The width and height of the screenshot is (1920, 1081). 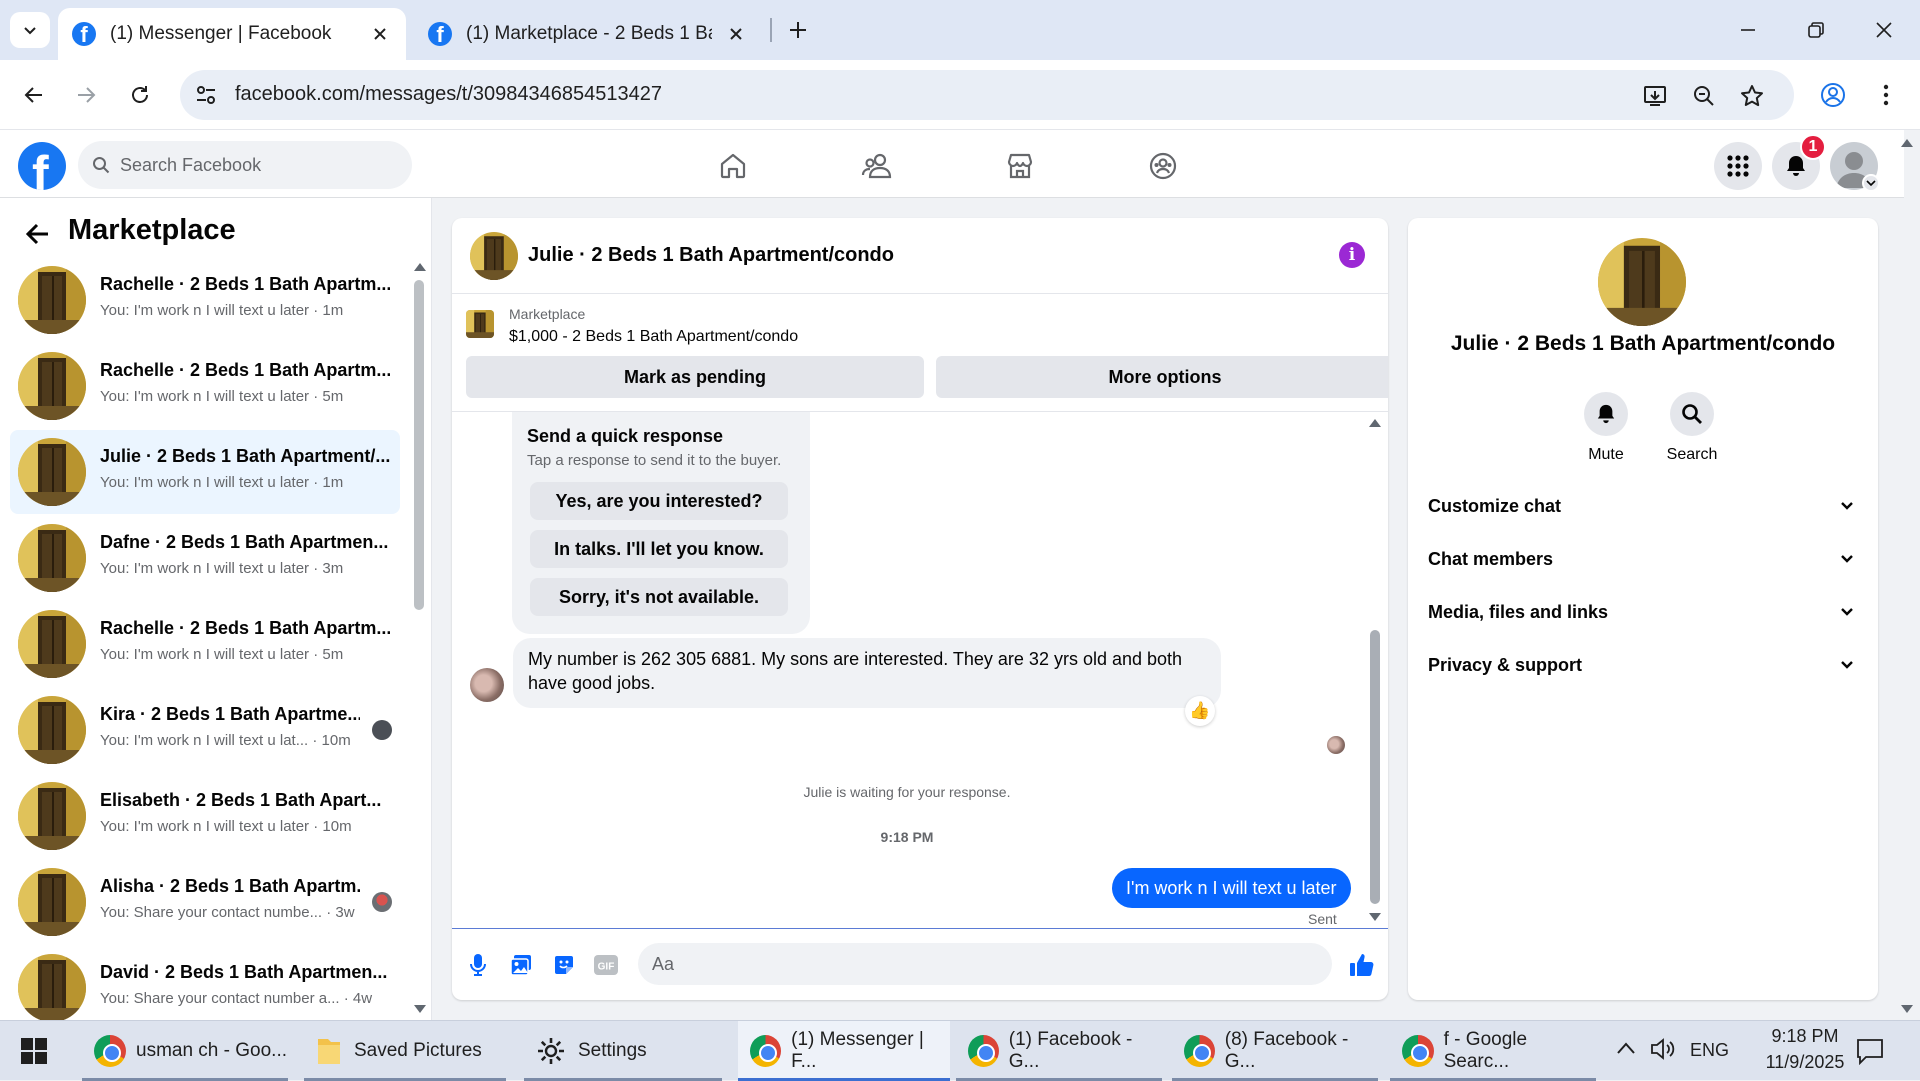 I want to click on nav-home, so click(x=733, y=166).